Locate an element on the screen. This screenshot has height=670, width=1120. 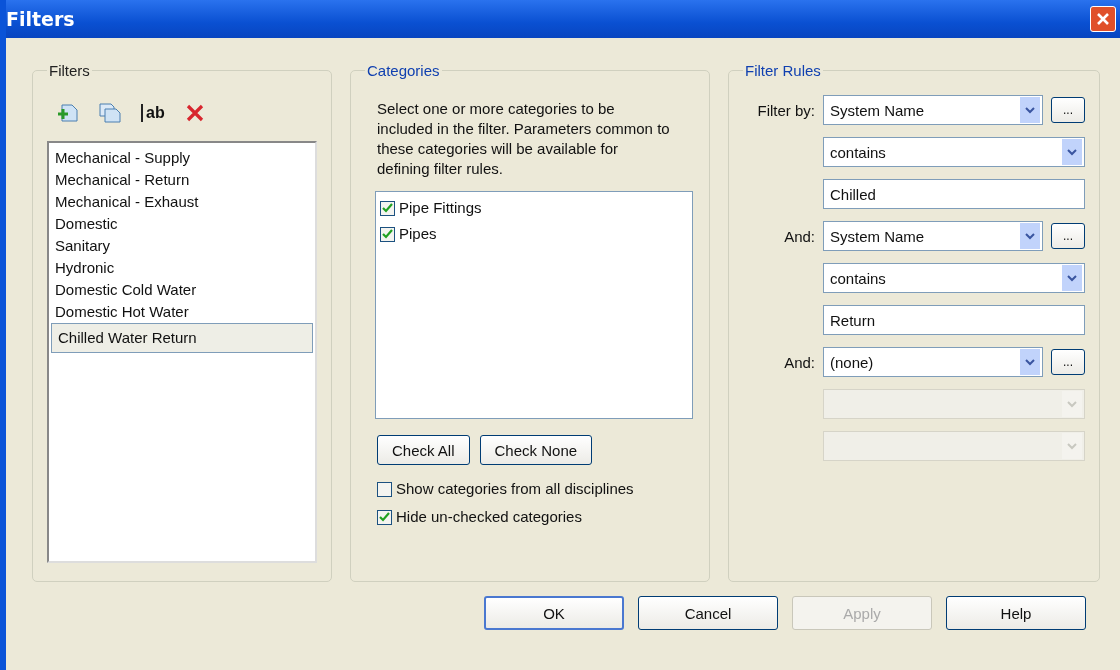
checkbox-label: Show categories from all disciplines is located at coordinates (515, 489).